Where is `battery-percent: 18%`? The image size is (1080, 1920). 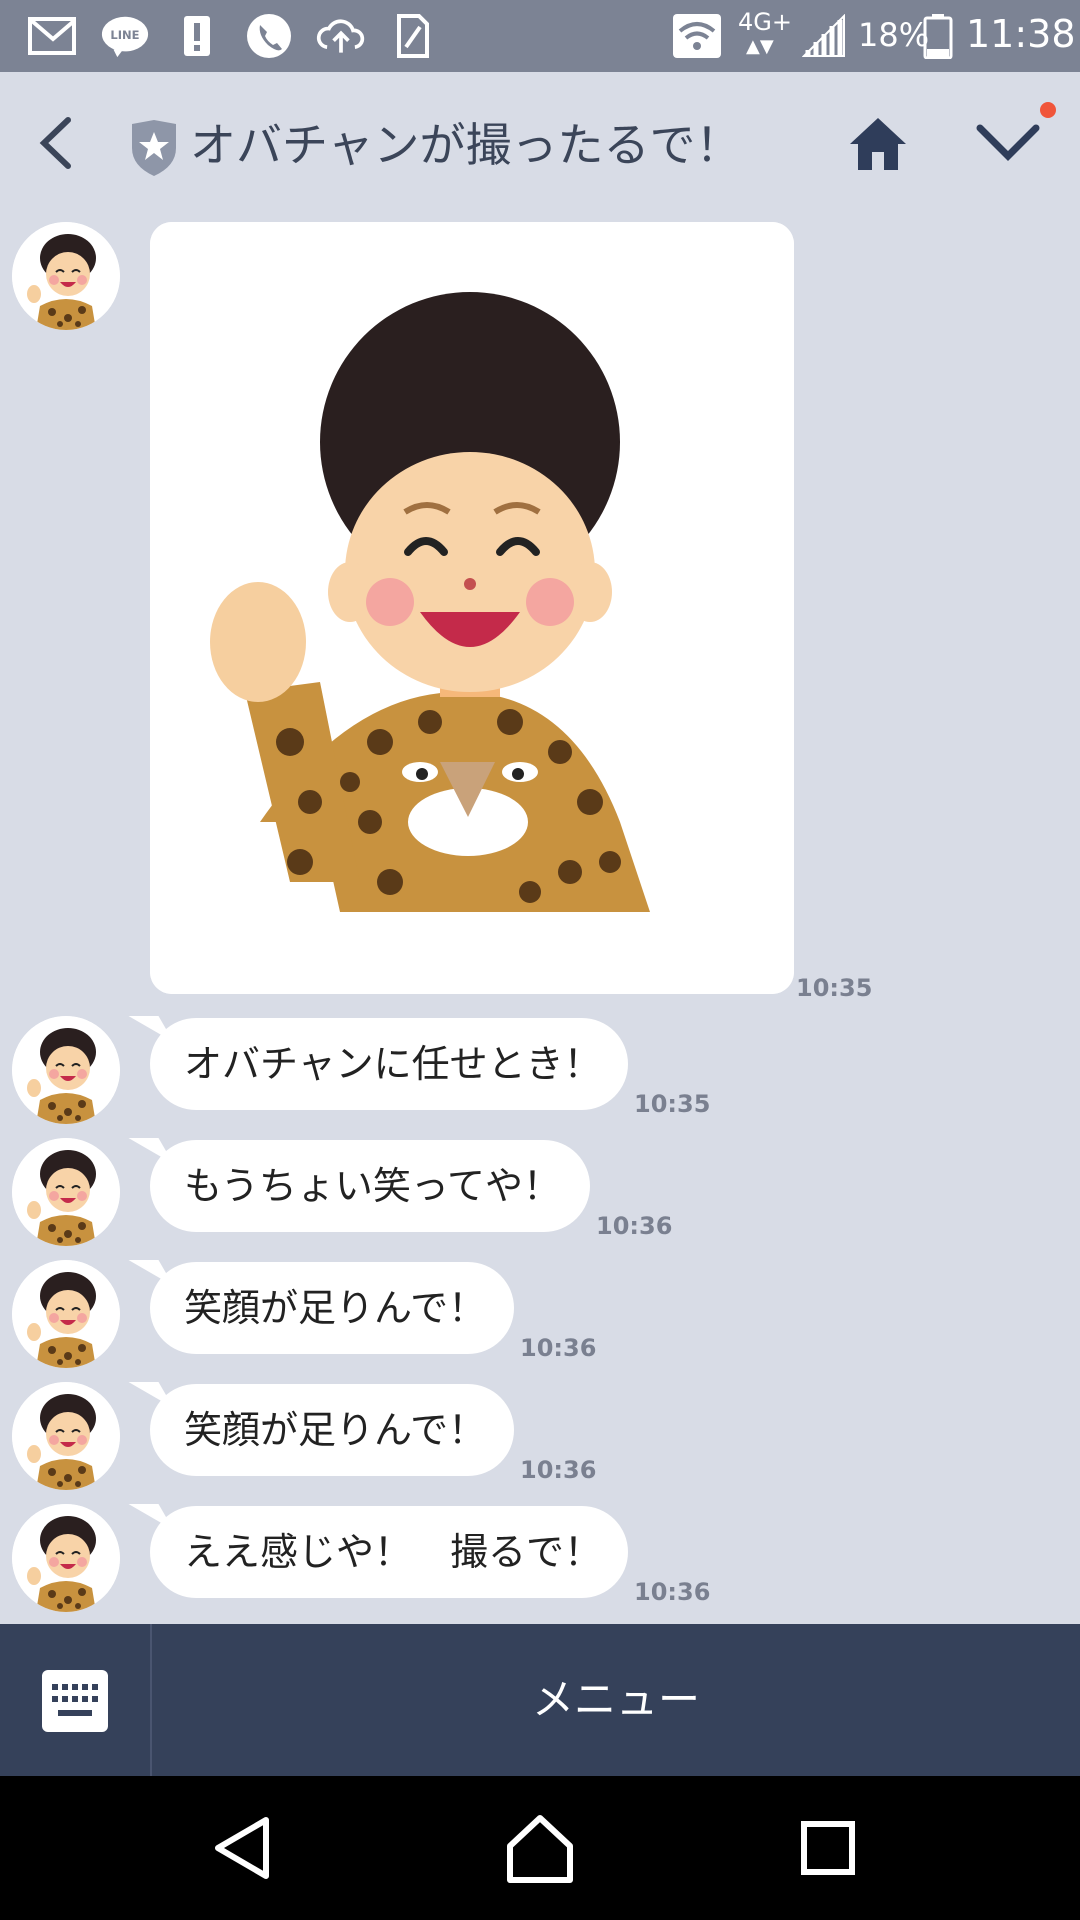 battery-percent: 18% is located at coordinates (894, 35).